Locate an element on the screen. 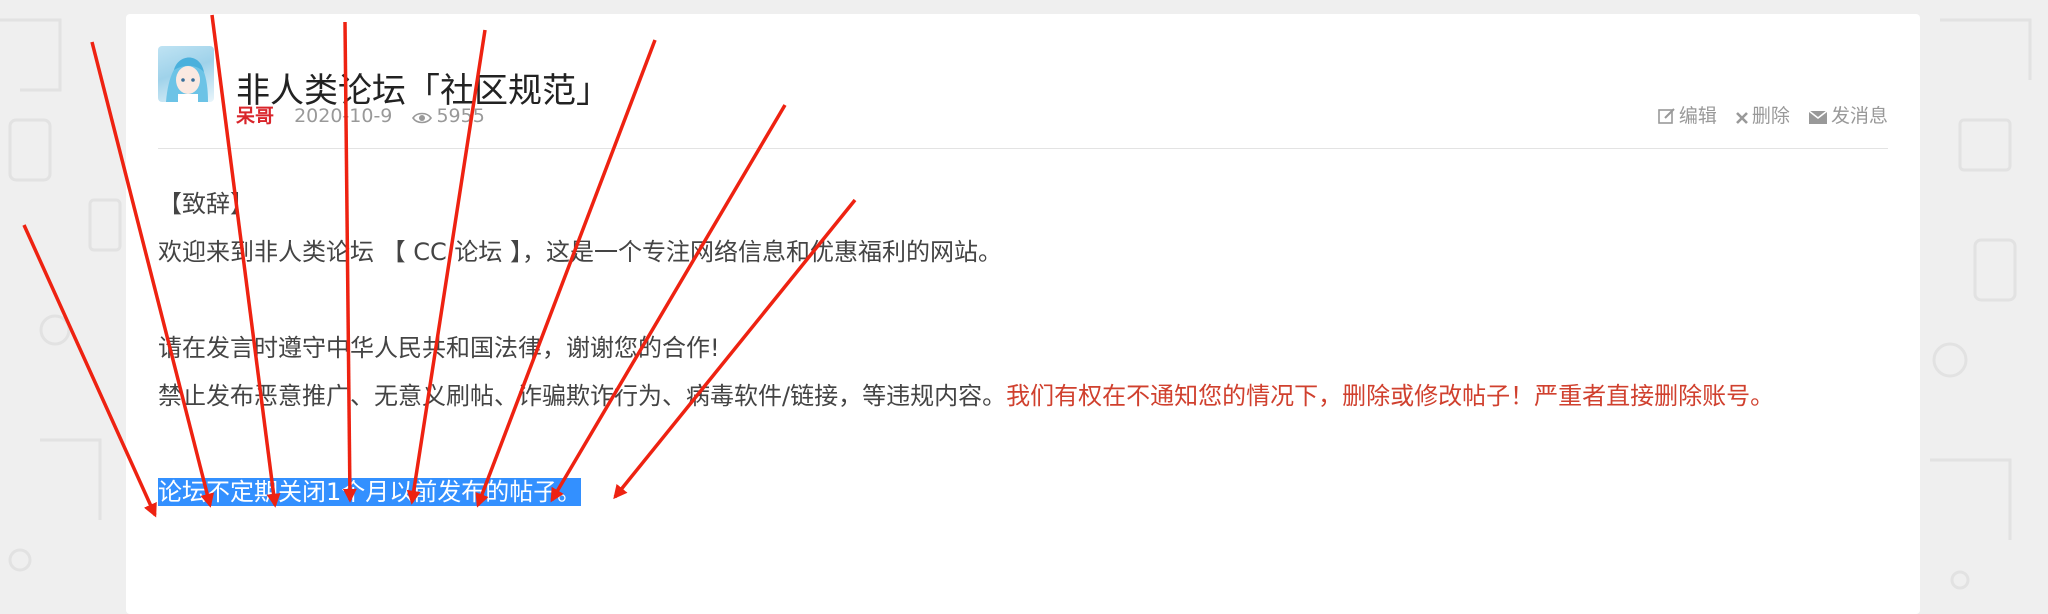 This screenshot has width=2048, height=614. close-icon is located at coordinates (1742, 118).